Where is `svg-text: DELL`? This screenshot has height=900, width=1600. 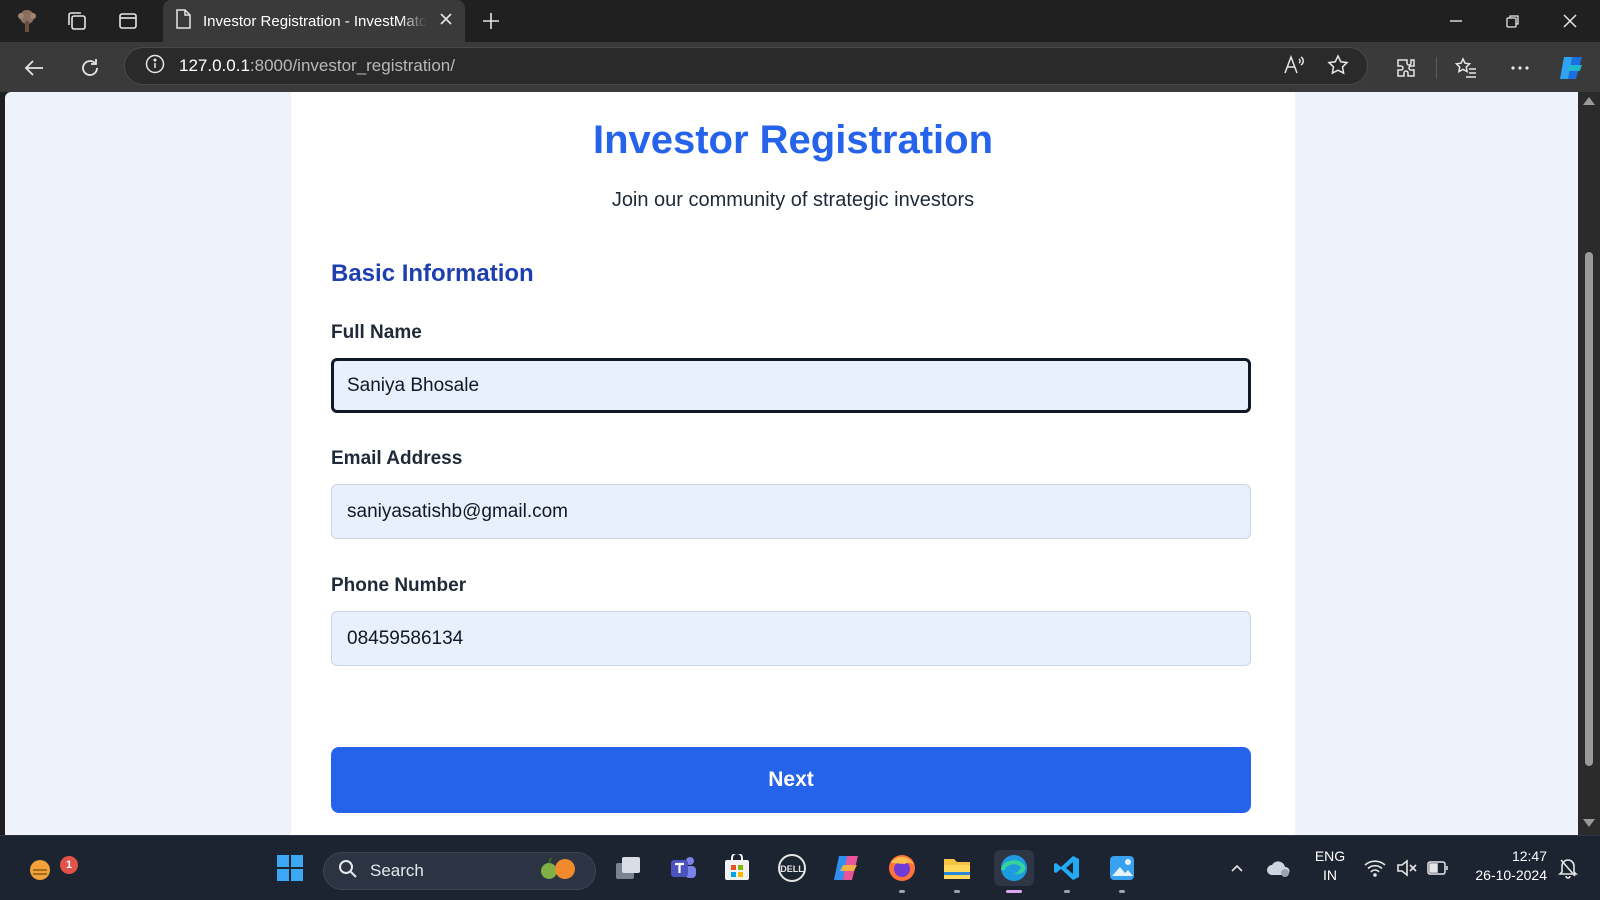 svg-text: DELL is located at coordinates (792, 869).